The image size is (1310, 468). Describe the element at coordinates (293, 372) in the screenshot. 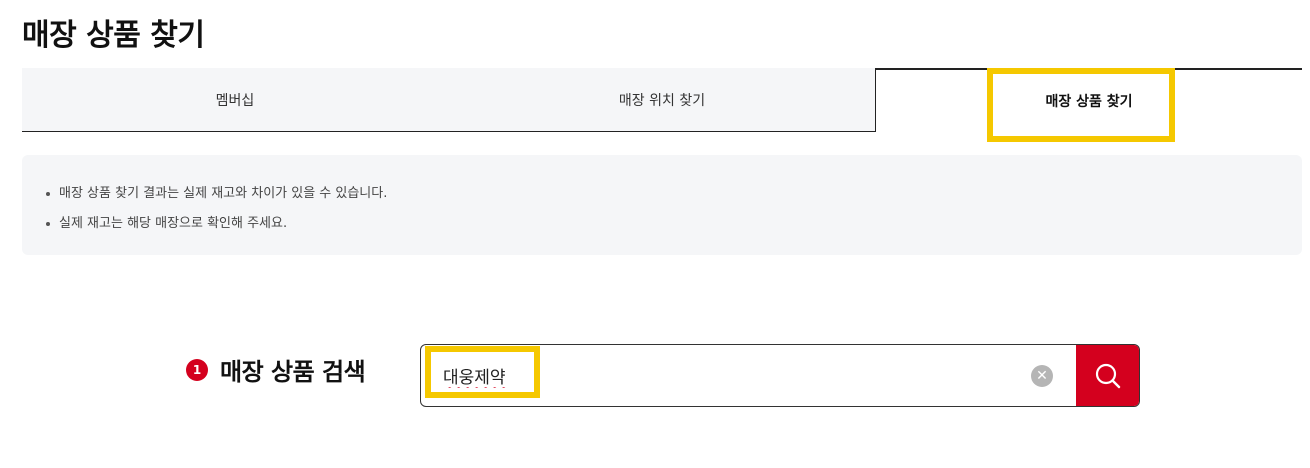

I see `search-label-text: 매장 상품 검색` at that location.